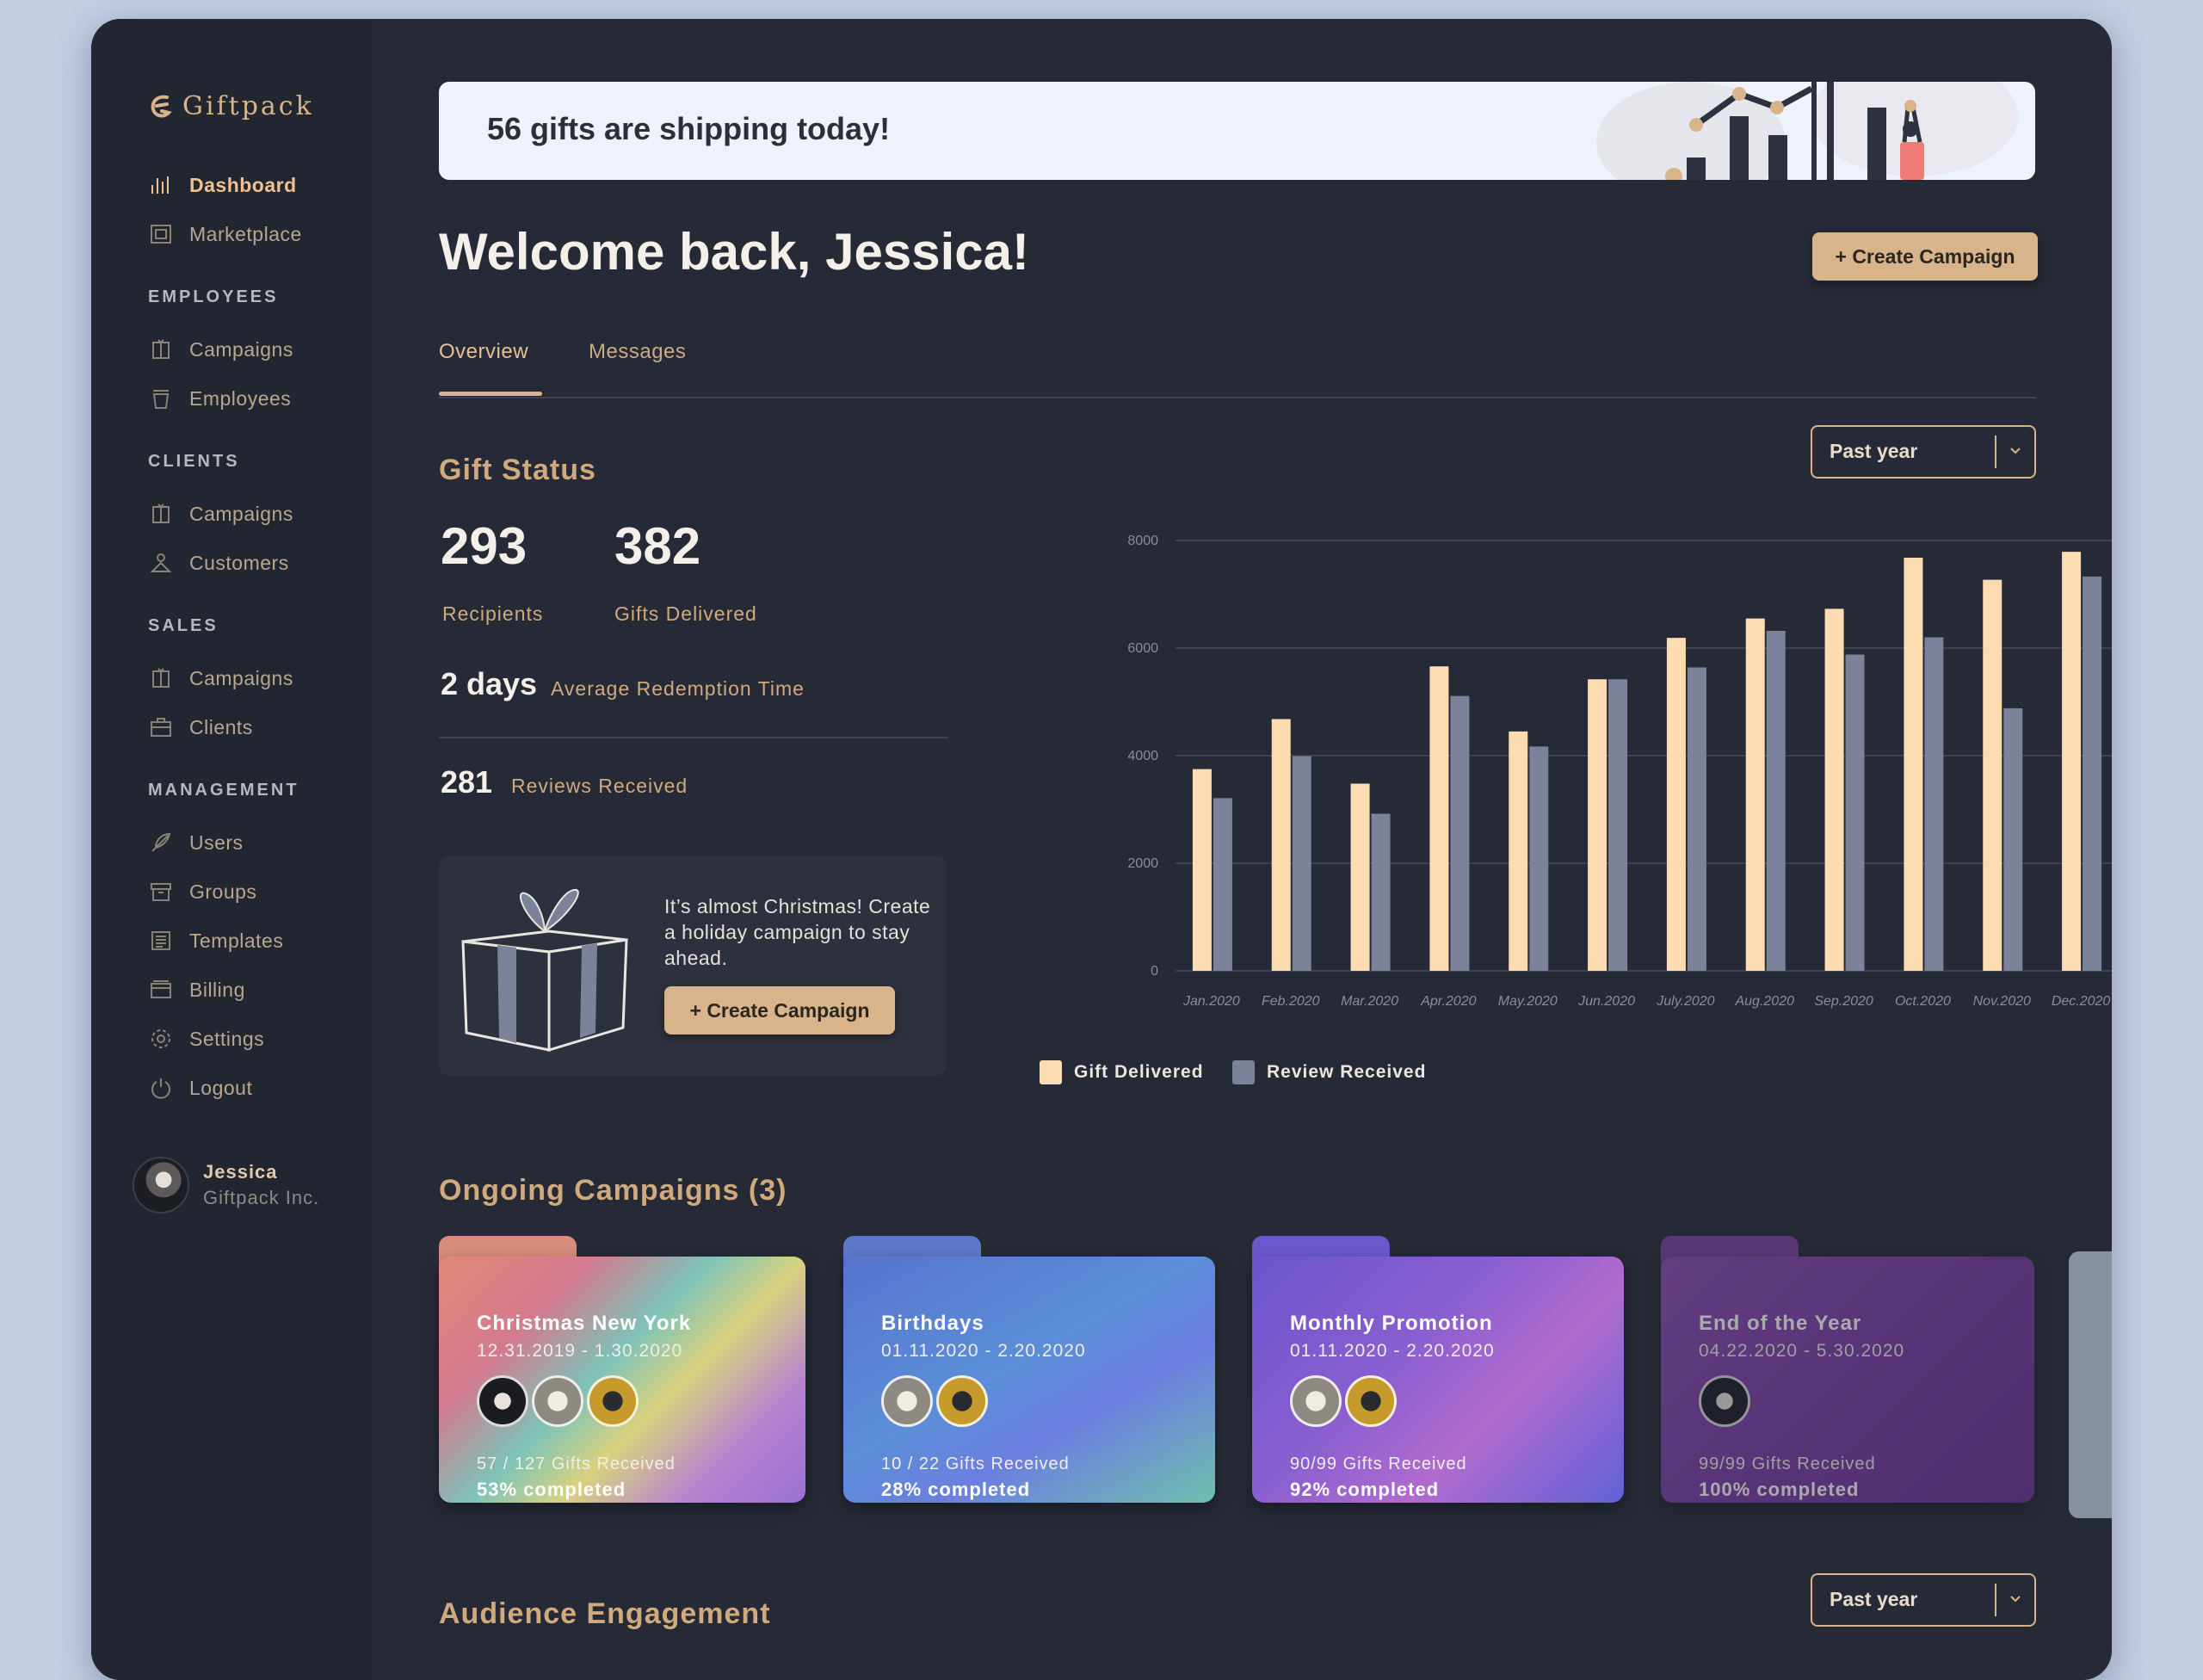  Describe the element at coordinates (1244, 1072) in the screenshot. I see `legend-swatch` at that location.